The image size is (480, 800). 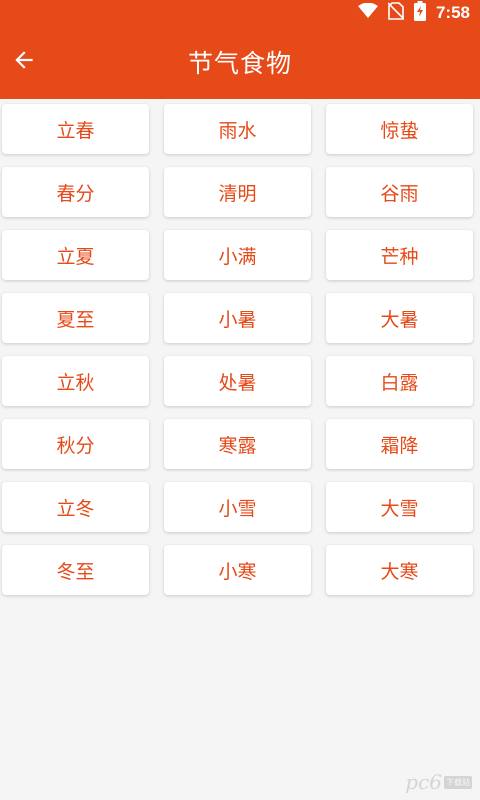 I want to click on status-icons: 7:58, so click(x=413, y=12).